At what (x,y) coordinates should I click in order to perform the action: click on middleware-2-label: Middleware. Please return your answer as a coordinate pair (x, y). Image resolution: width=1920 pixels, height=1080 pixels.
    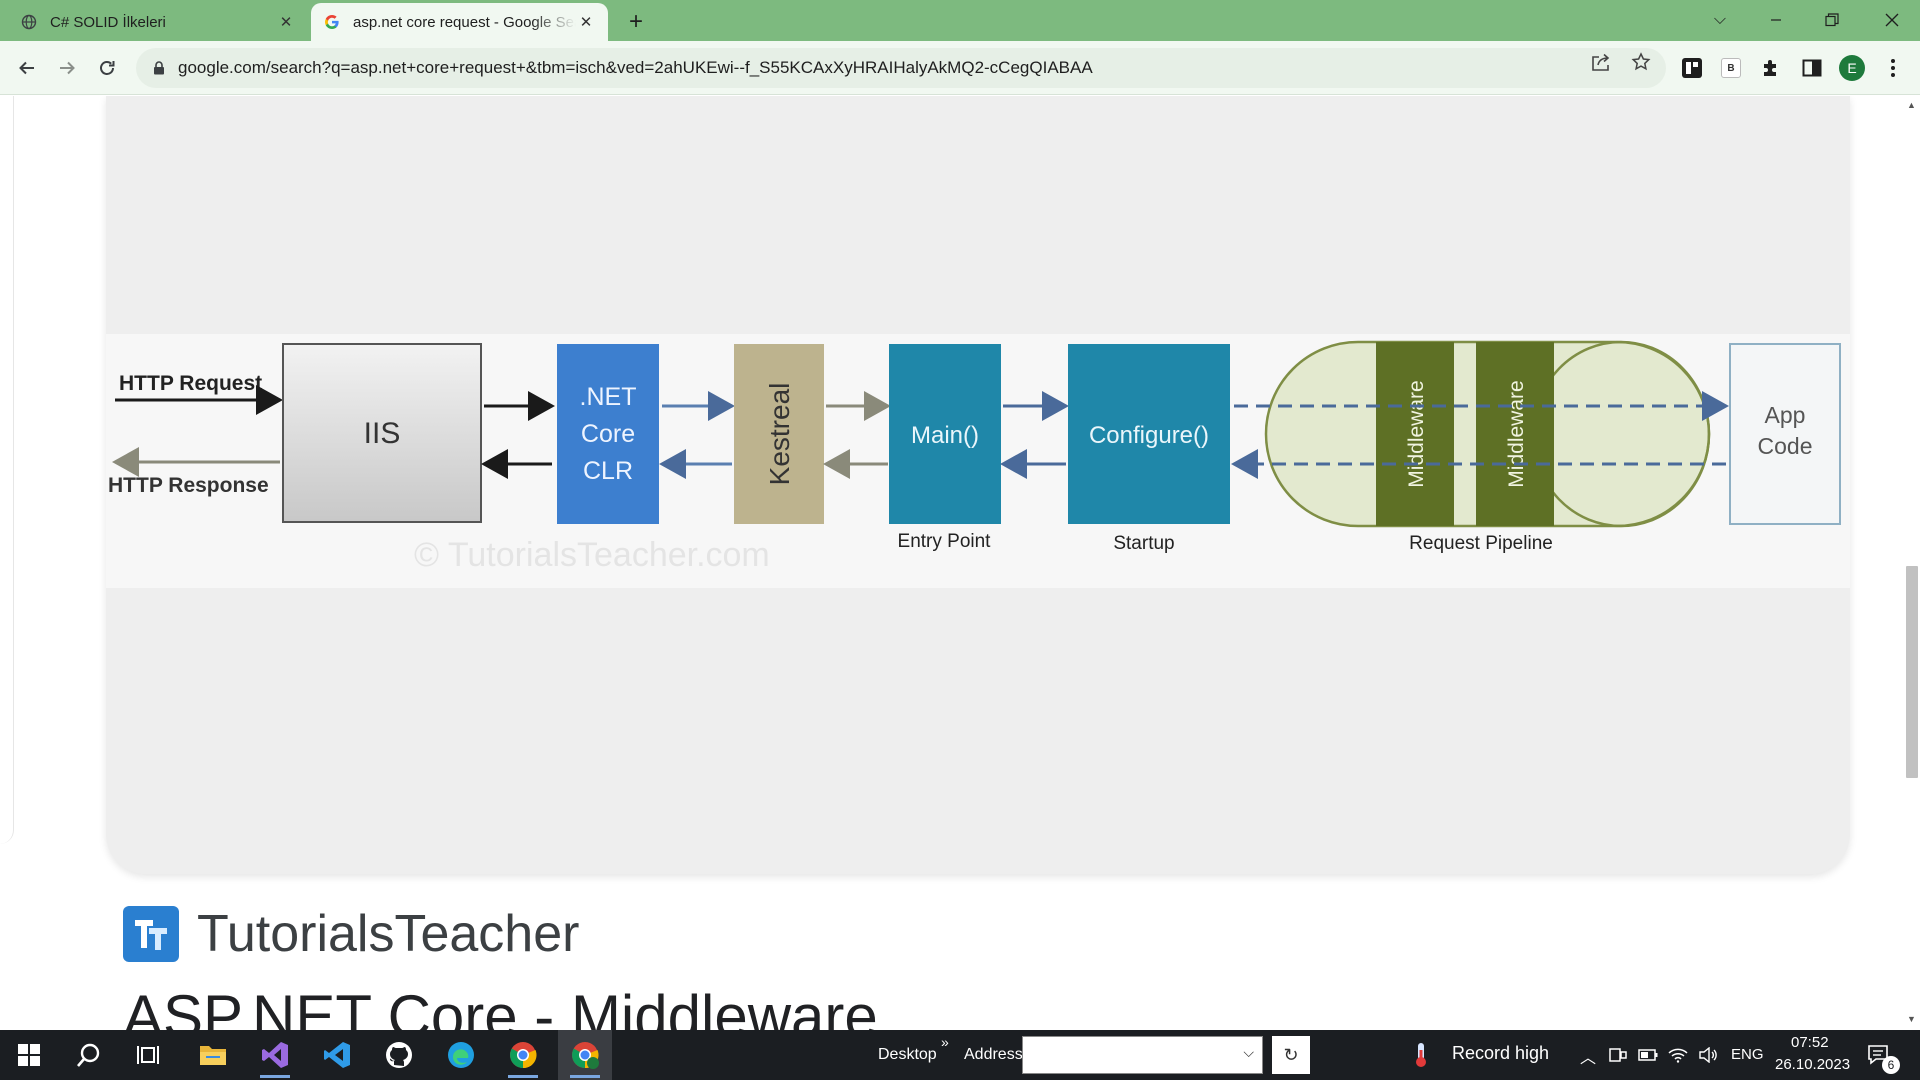
    Looking at the image, I should click on (1516, 433).